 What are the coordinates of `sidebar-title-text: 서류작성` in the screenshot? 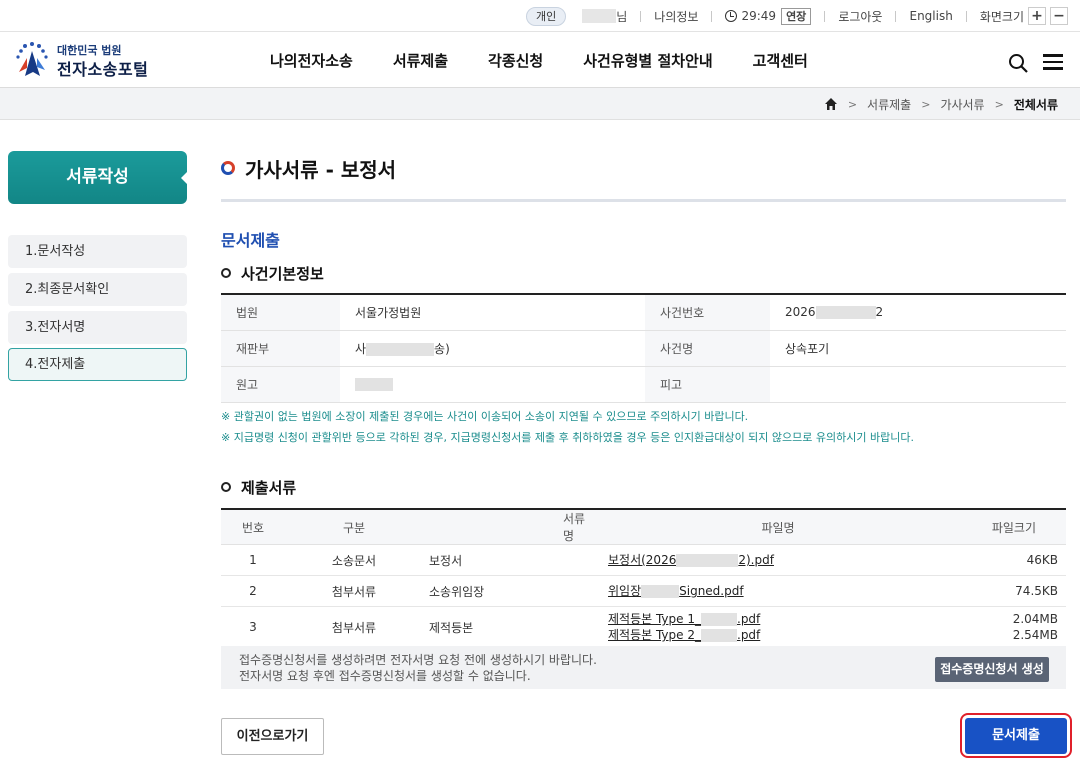 It's located at (97, 177).